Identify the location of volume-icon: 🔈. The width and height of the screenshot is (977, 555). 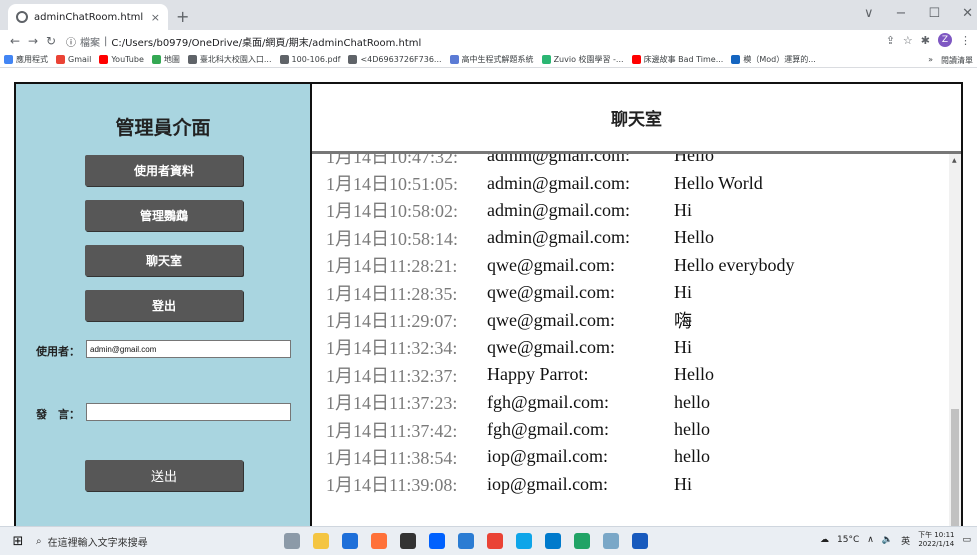
(887, 540).